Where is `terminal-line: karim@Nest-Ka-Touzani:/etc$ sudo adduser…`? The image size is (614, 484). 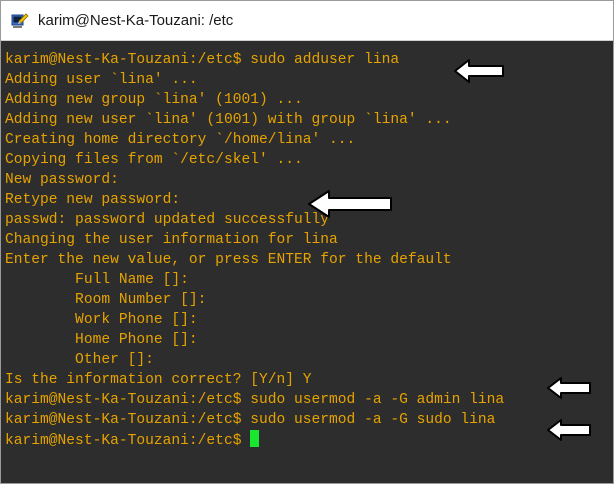
terminal-line: karim@Nest-Ka-Touzani:/etc$ sudo adduser… is located at coordinates (202, 60).